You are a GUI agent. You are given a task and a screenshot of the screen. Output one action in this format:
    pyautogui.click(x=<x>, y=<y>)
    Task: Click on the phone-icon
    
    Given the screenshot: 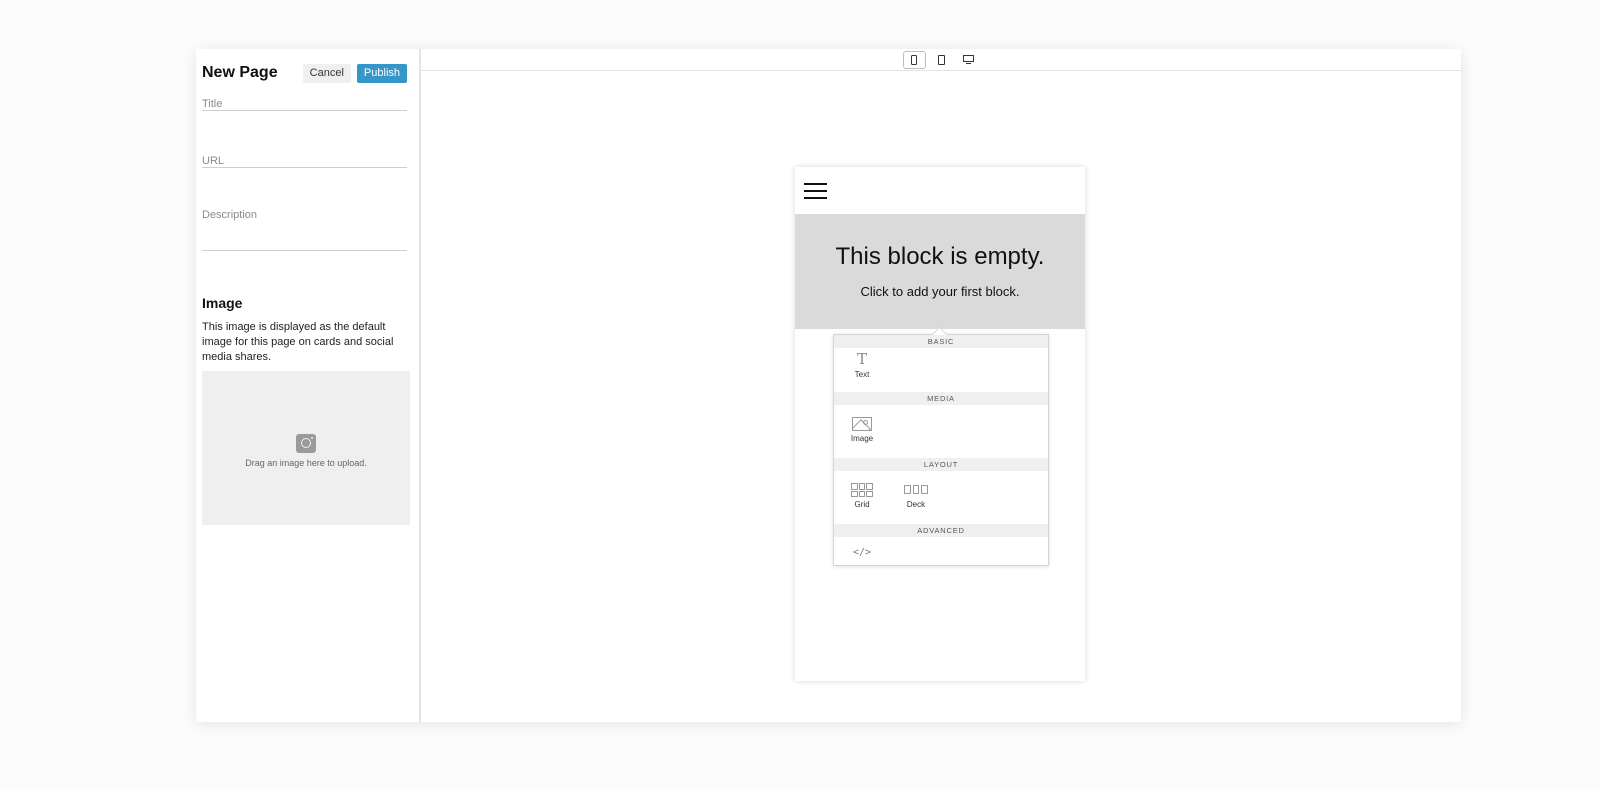 What is the action you would take?
    pyautogui.click(x=914, y=59)
    